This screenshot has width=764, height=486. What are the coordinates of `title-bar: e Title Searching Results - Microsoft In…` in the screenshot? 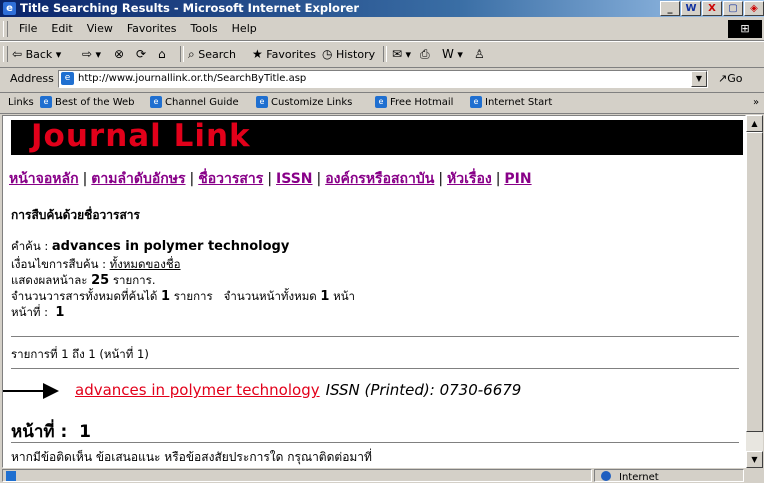 It's located at (382, 8).